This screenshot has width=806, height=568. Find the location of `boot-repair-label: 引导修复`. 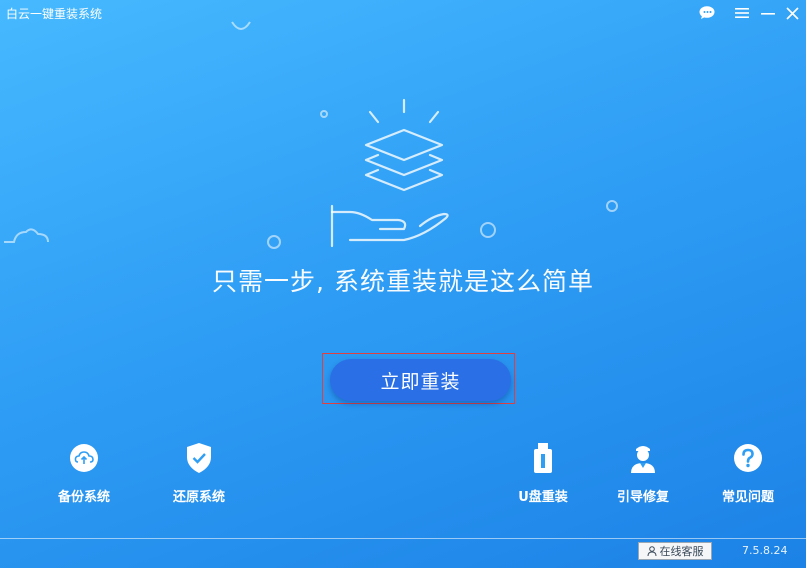

boot-repair-label: 引导修复 is located at coordinates (642, 497).